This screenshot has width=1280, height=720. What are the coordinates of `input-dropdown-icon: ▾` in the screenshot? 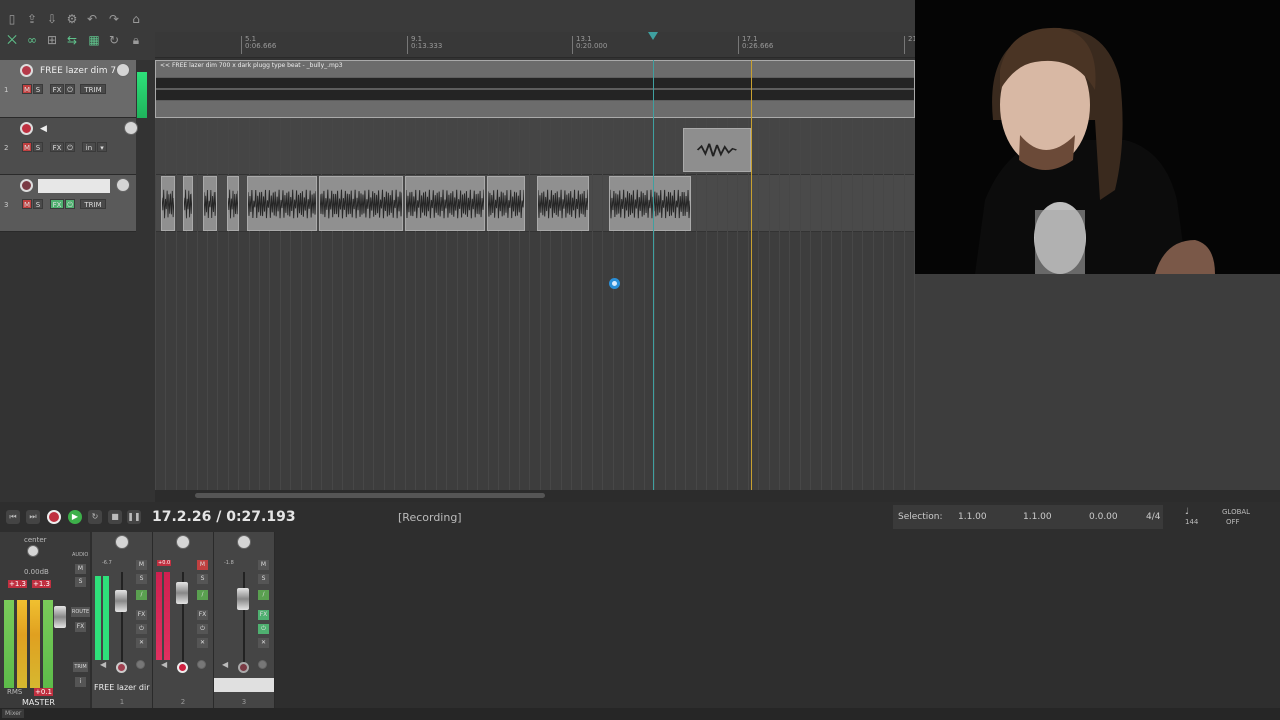 It's located at (102, 147).